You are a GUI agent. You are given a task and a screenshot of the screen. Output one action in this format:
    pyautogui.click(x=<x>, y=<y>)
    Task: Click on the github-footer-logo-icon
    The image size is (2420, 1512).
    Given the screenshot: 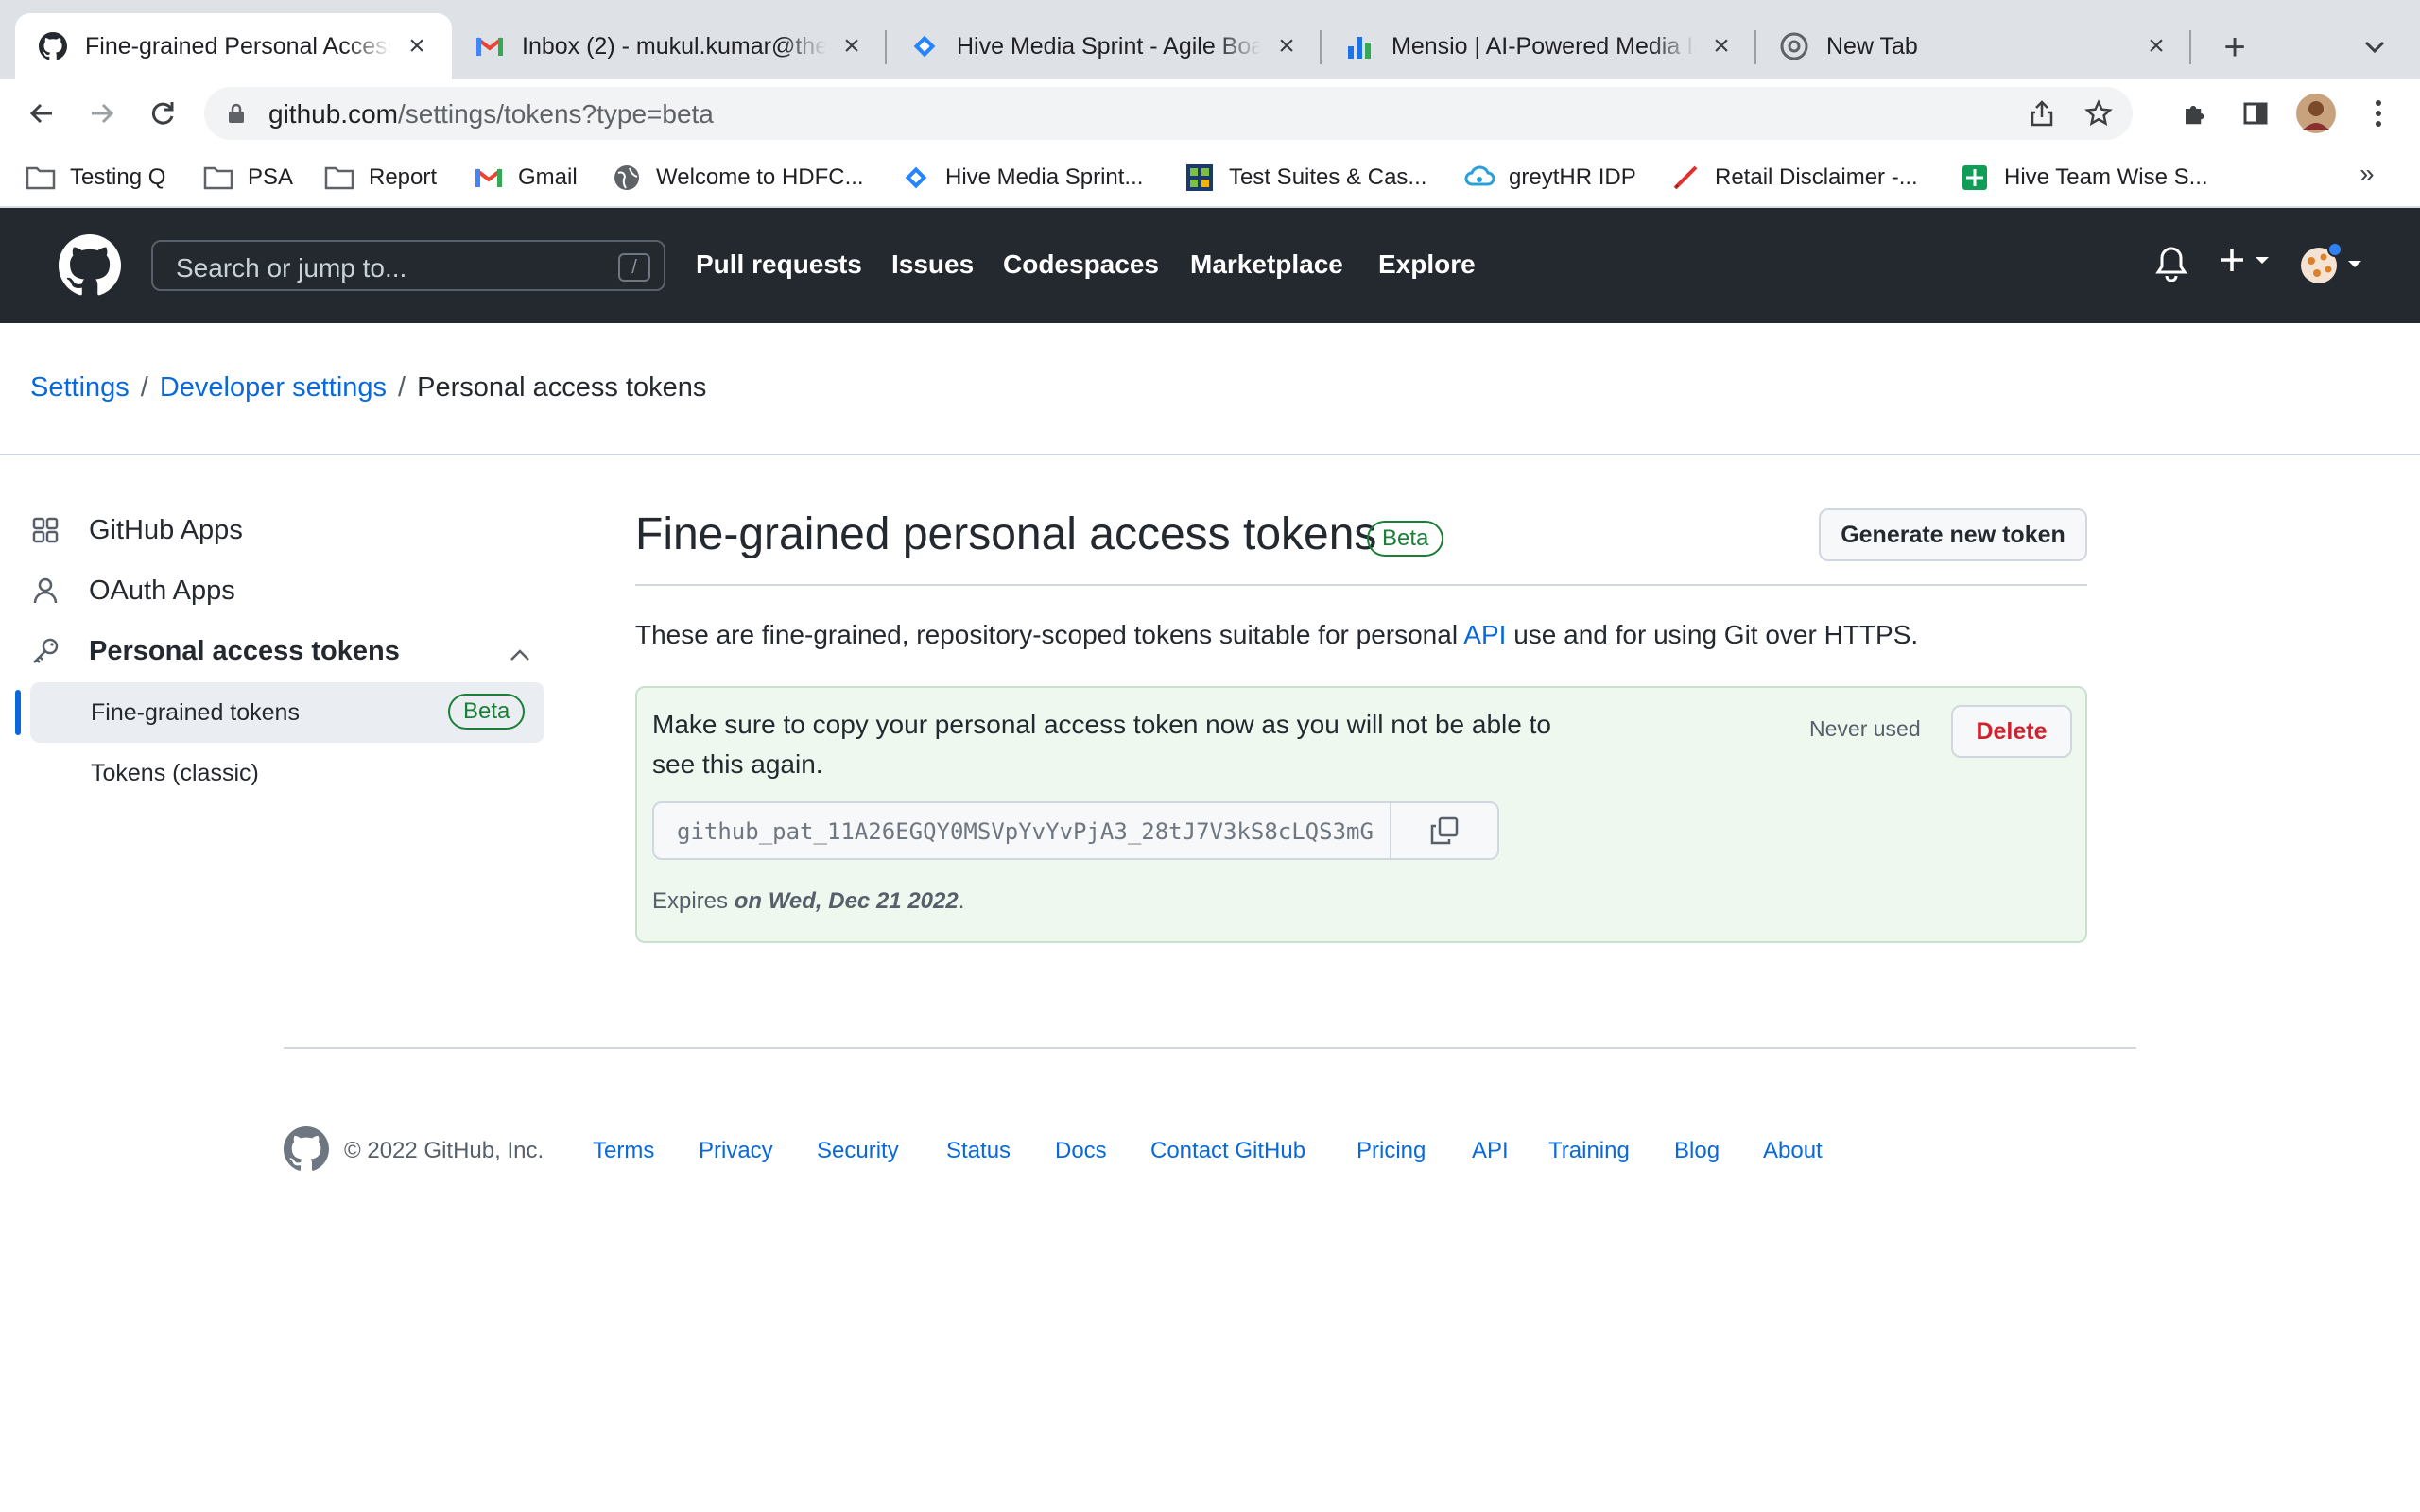 What is the action you would take?
    pyautogui.click(x=306, y=1149)
    